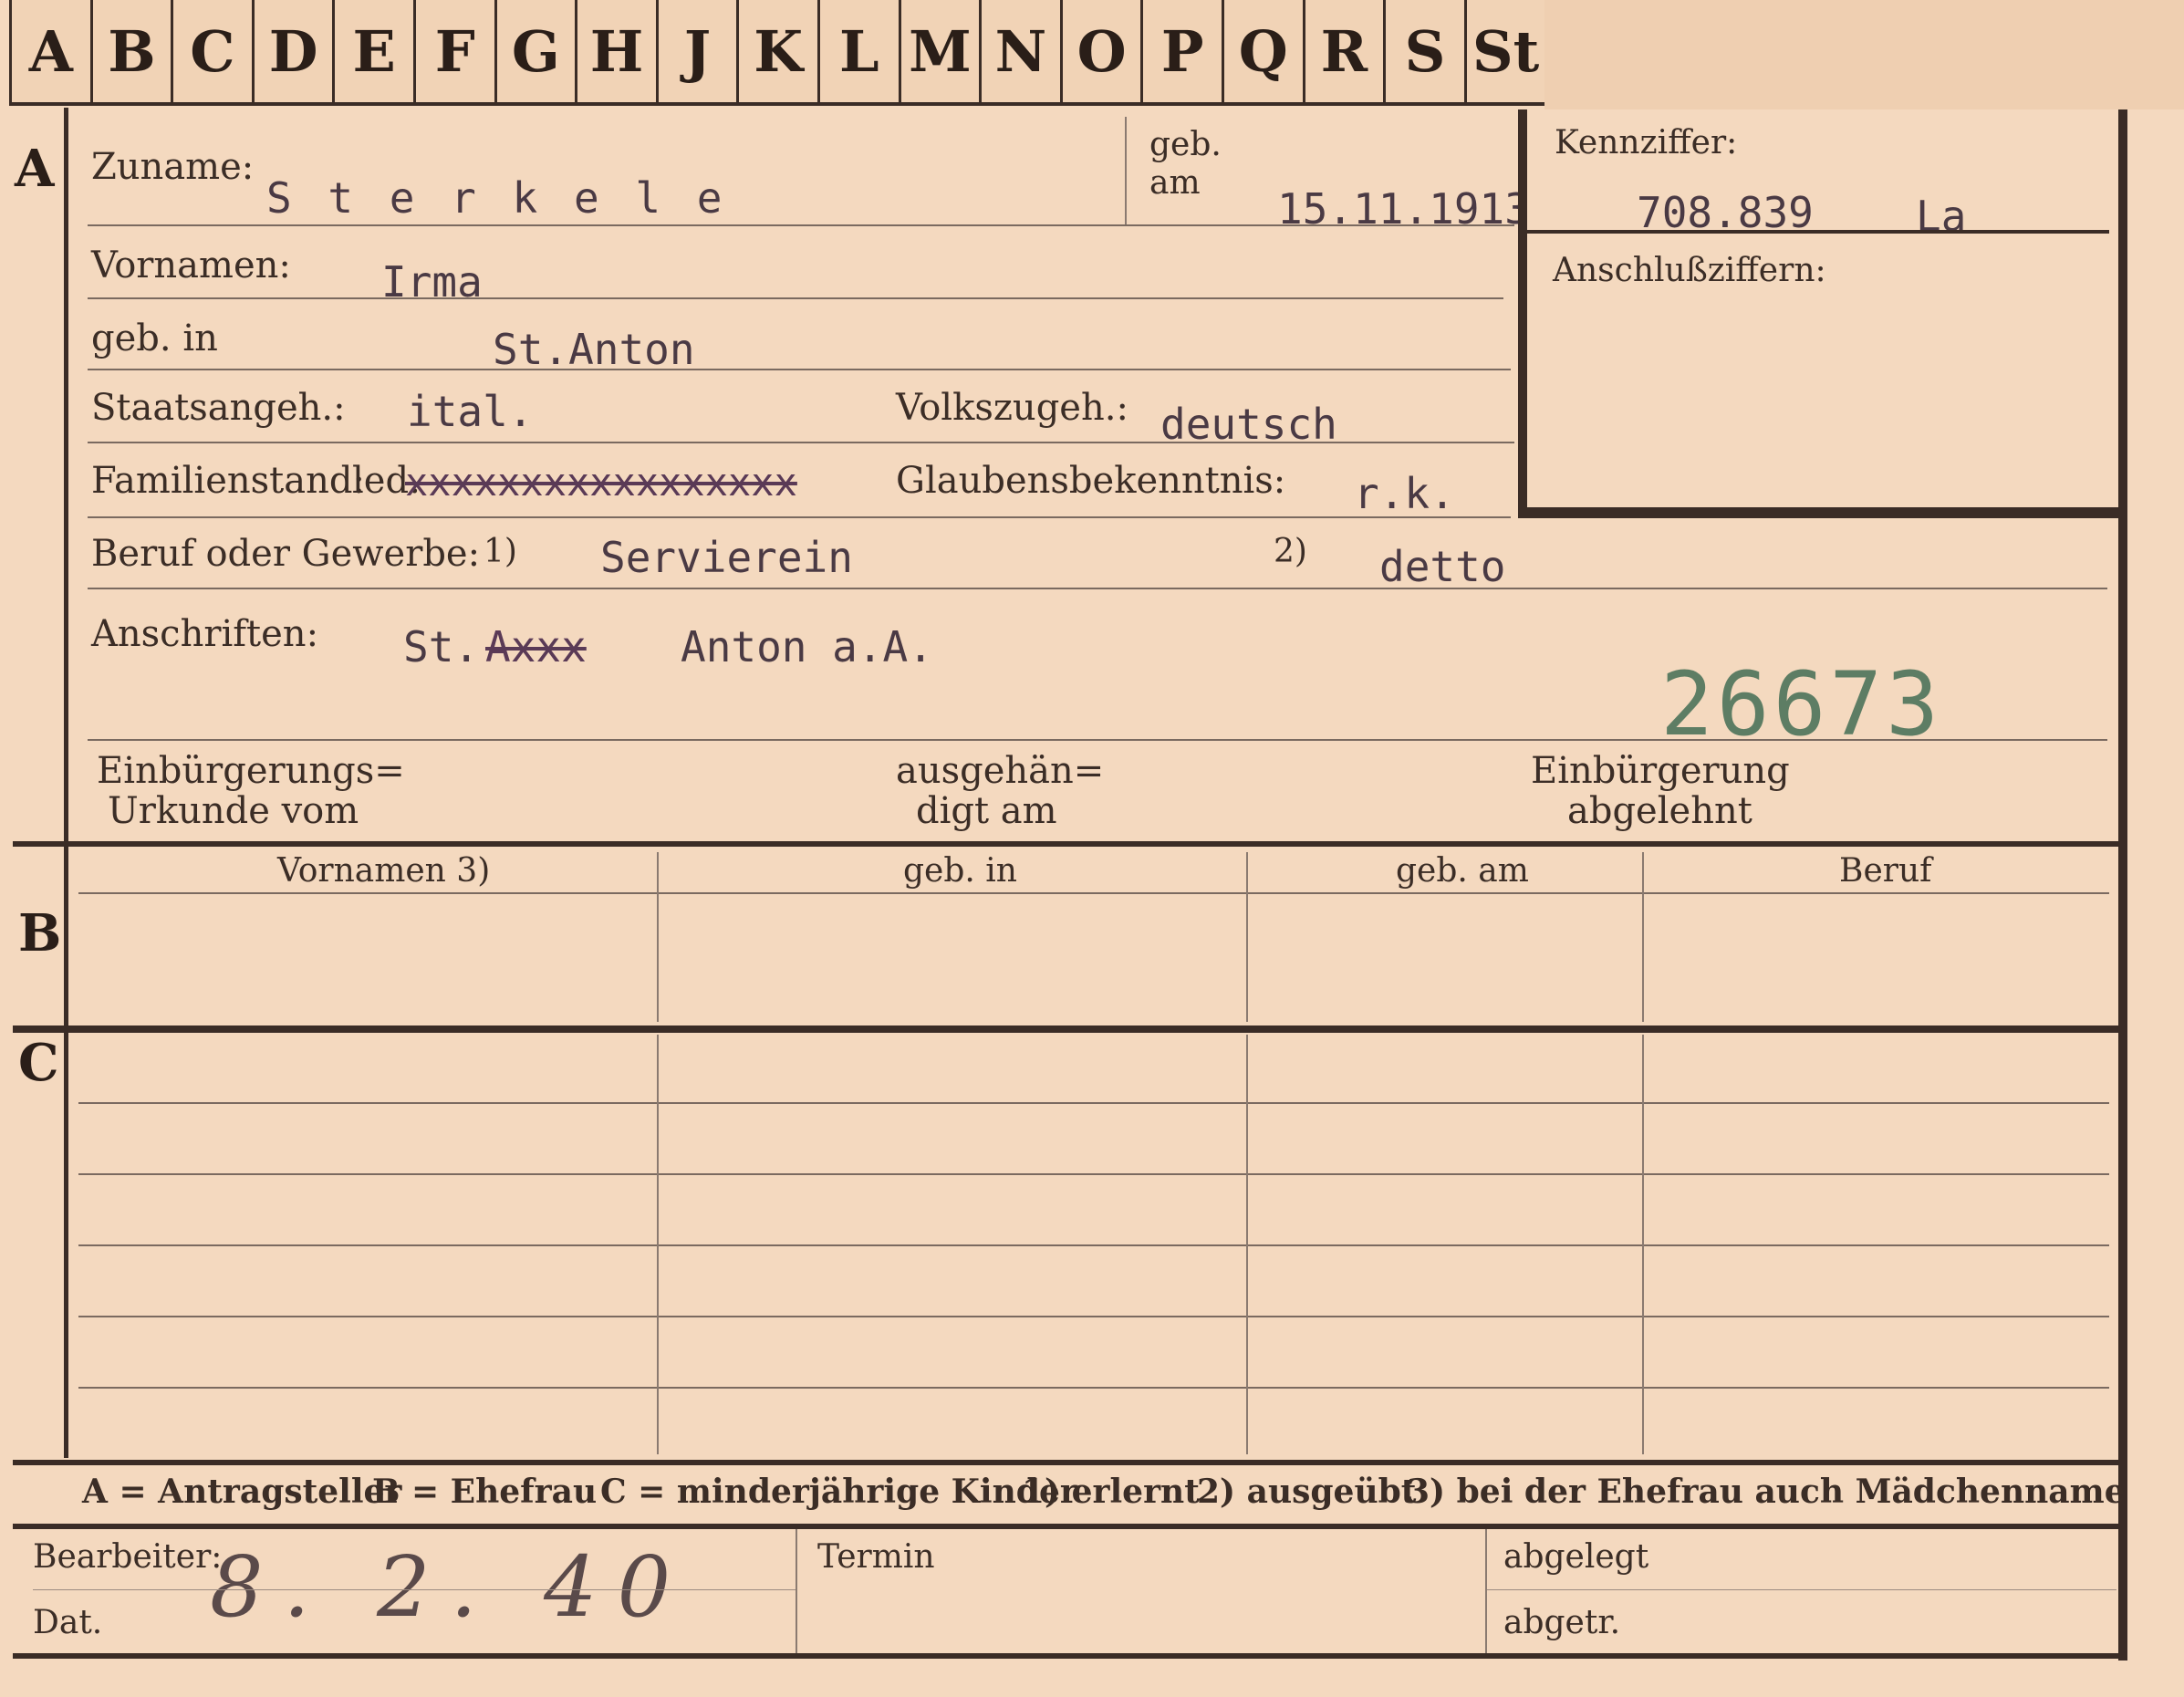  I want to click on section-b-letter: B, so click(40, 933).